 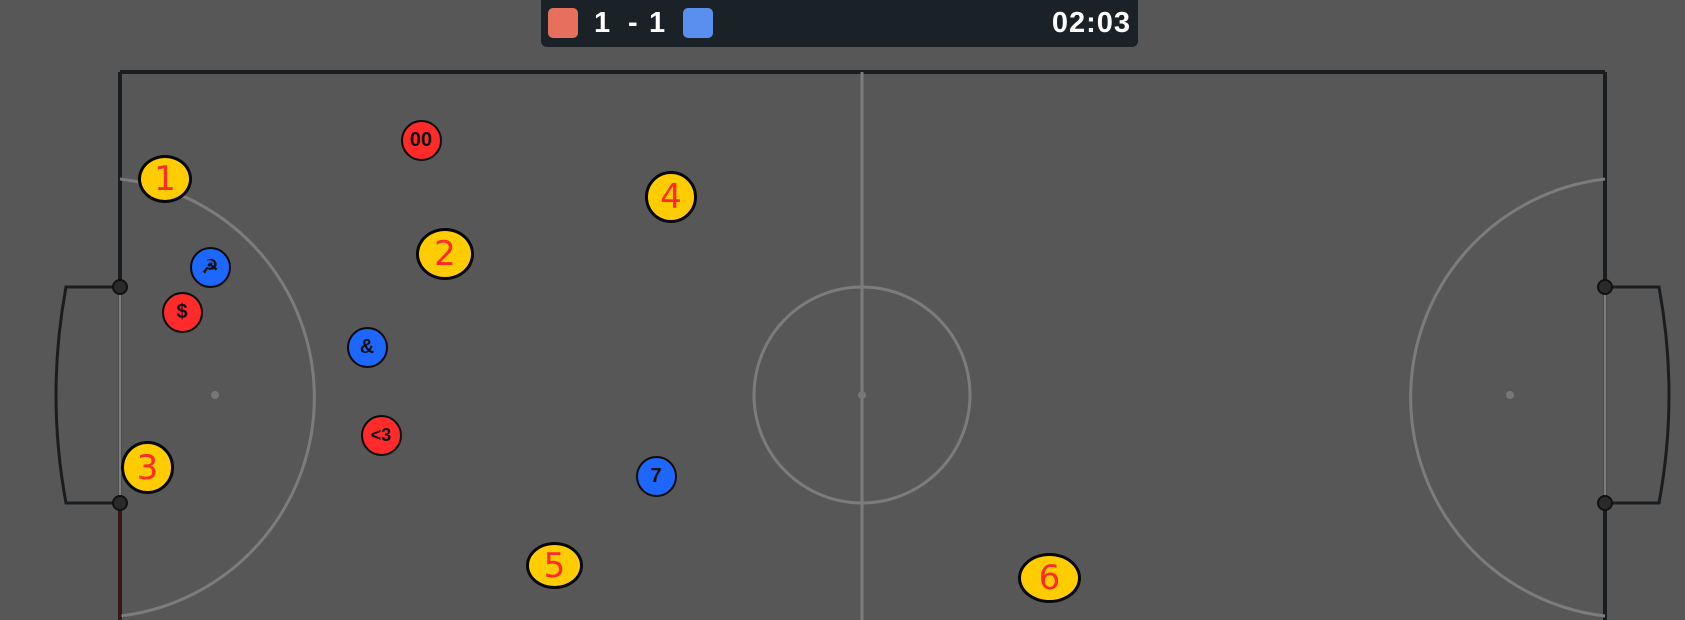 What do you see at coordinates (602, 23) in the screenshot?
I see `red-team-score: 1` at bounding box center [602, 23].